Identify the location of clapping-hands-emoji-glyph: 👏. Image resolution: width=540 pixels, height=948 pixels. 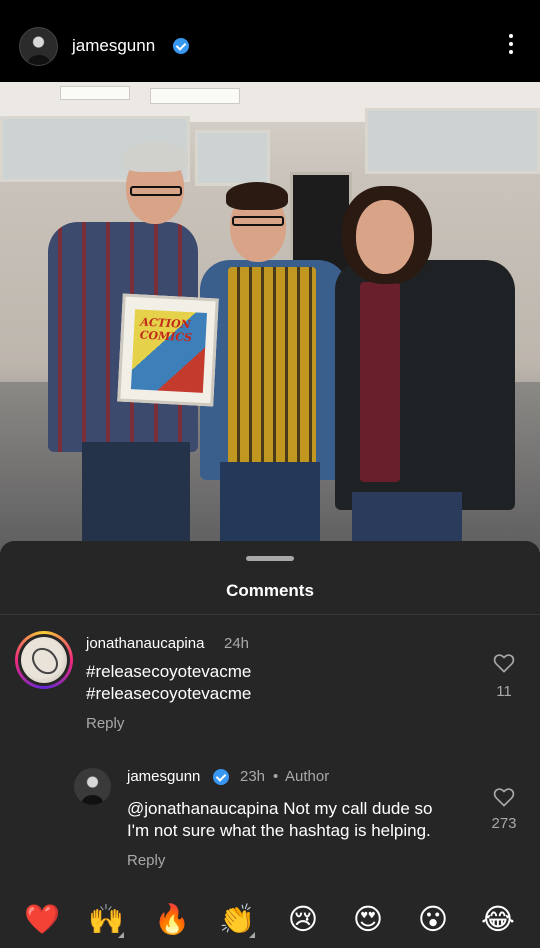
(237, 919).